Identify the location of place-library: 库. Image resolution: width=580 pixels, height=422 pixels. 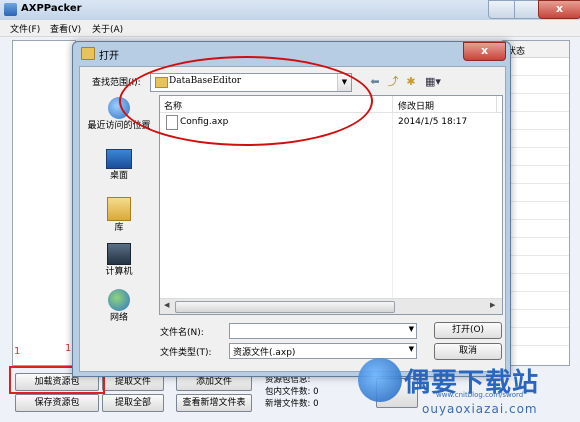
(119, 215).